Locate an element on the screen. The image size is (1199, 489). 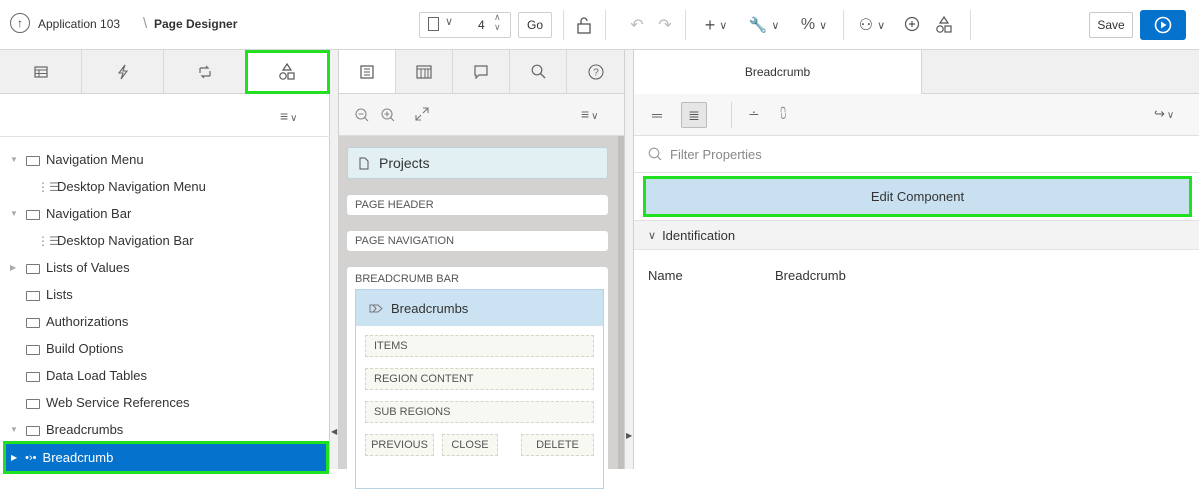
property-toolbar: ═ ≣ ∸ ⩇ ↪ ∨ is located at coordinates (916, 115).